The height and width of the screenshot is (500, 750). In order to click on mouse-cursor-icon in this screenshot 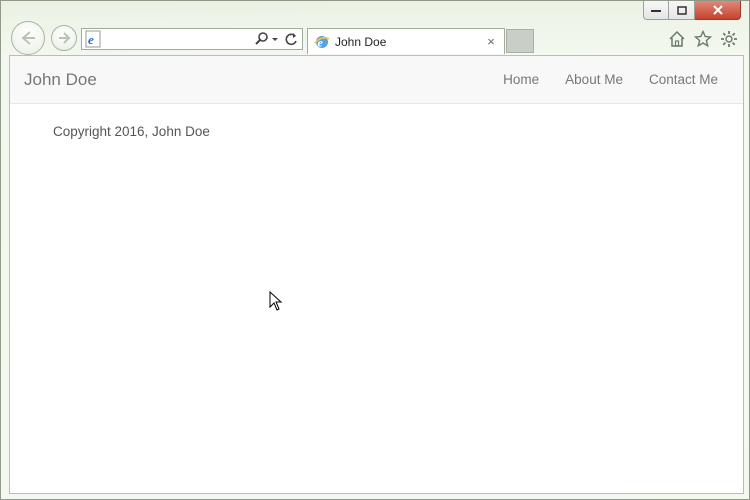, I will do `click(276, 301)`.